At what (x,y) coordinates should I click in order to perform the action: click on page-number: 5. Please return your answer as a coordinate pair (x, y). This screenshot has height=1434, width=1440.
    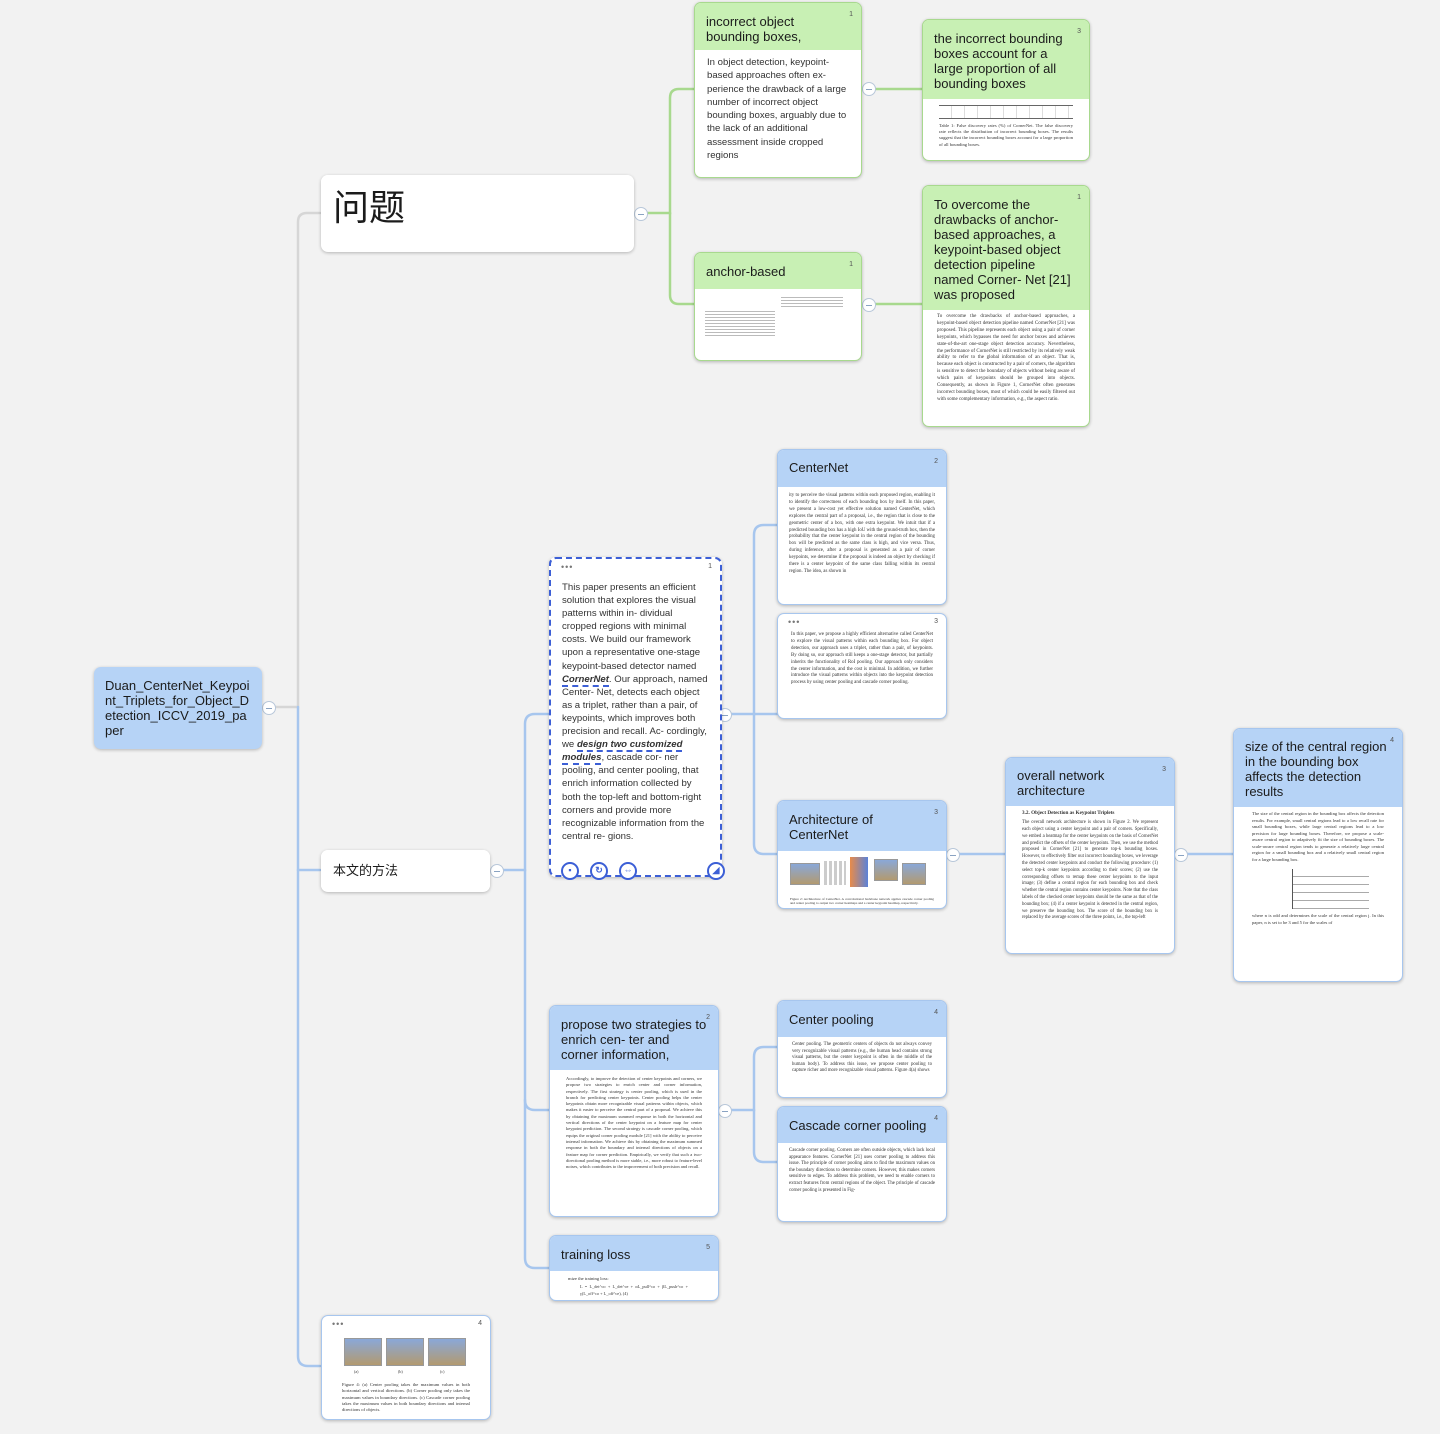
    Looking at the image, I should click on (708, 1247).